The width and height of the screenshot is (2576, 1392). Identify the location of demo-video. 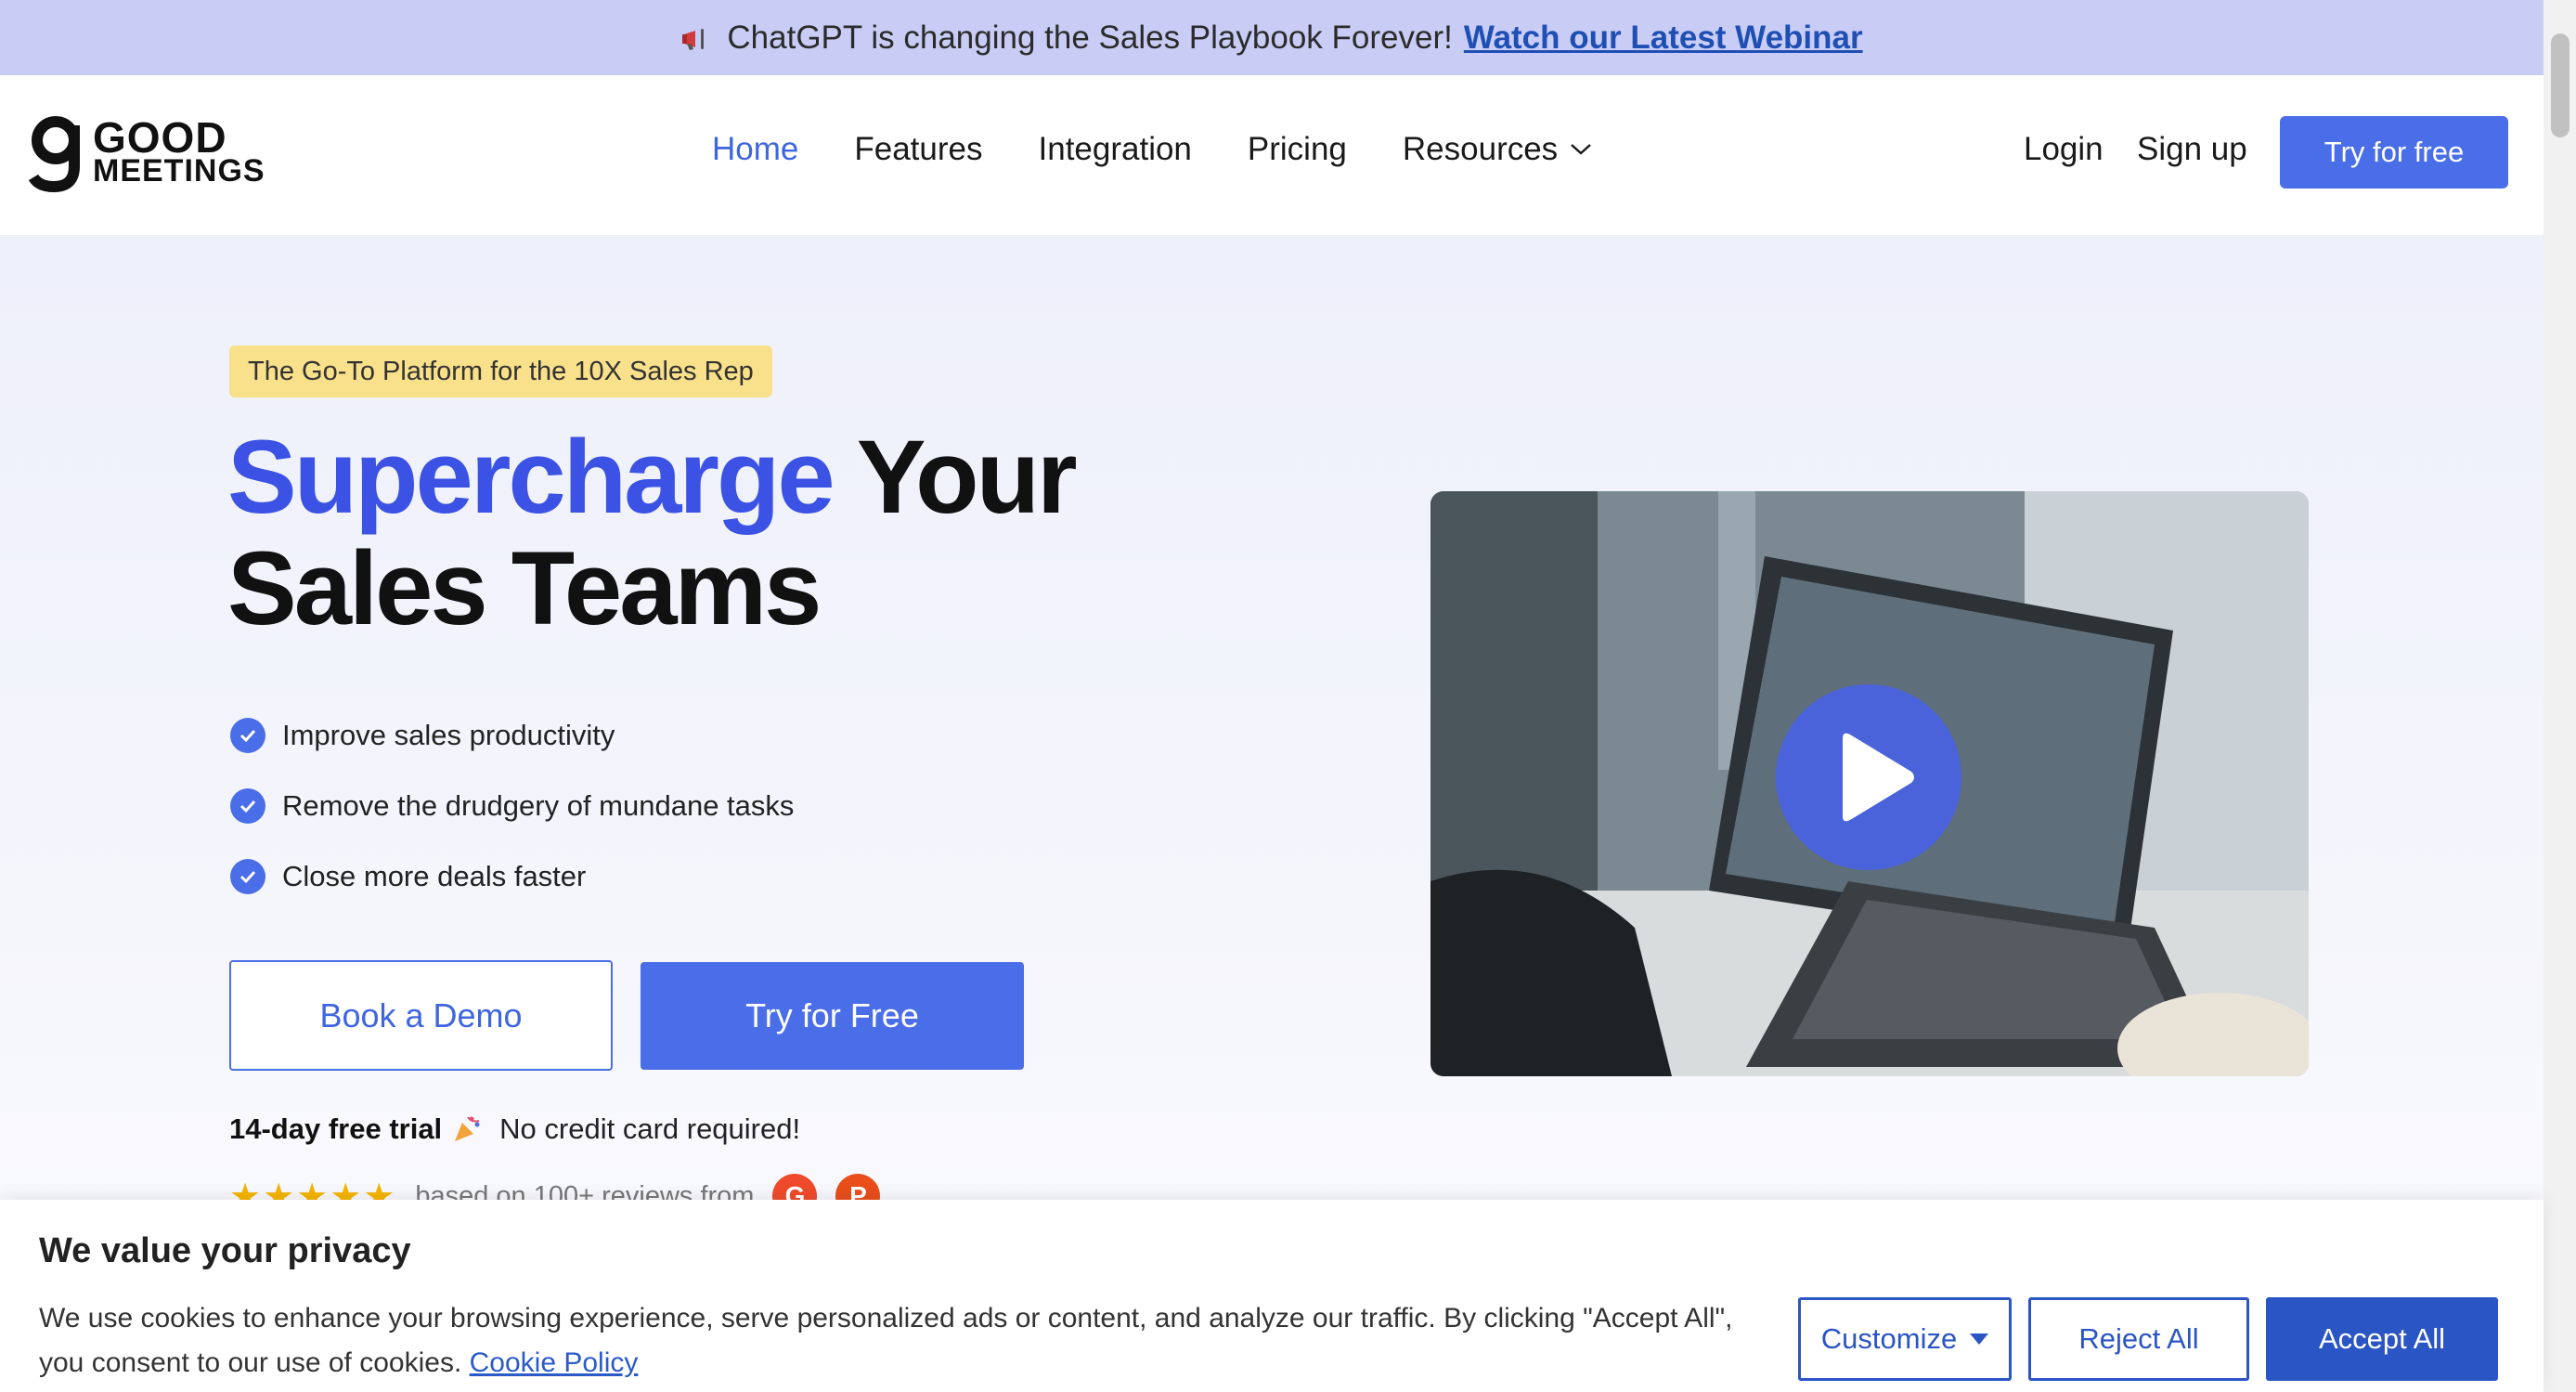
(1869, 783).